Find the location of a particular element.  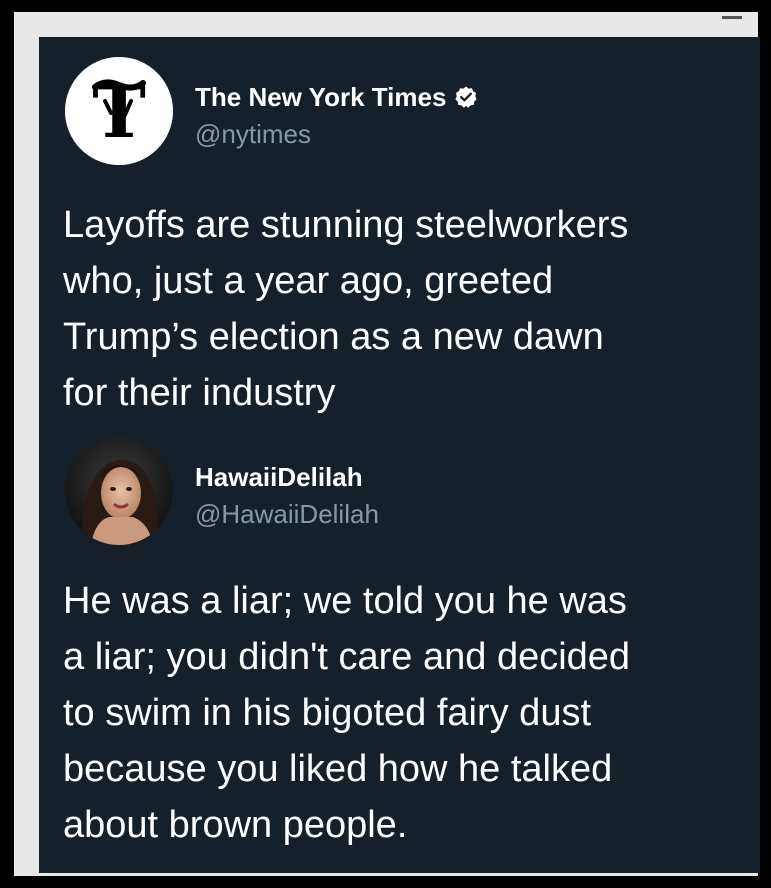

tweet-header-hawaiidelilah: HawaiiDelilah @HawaiiDelilah is located at coordinates (365, 492).